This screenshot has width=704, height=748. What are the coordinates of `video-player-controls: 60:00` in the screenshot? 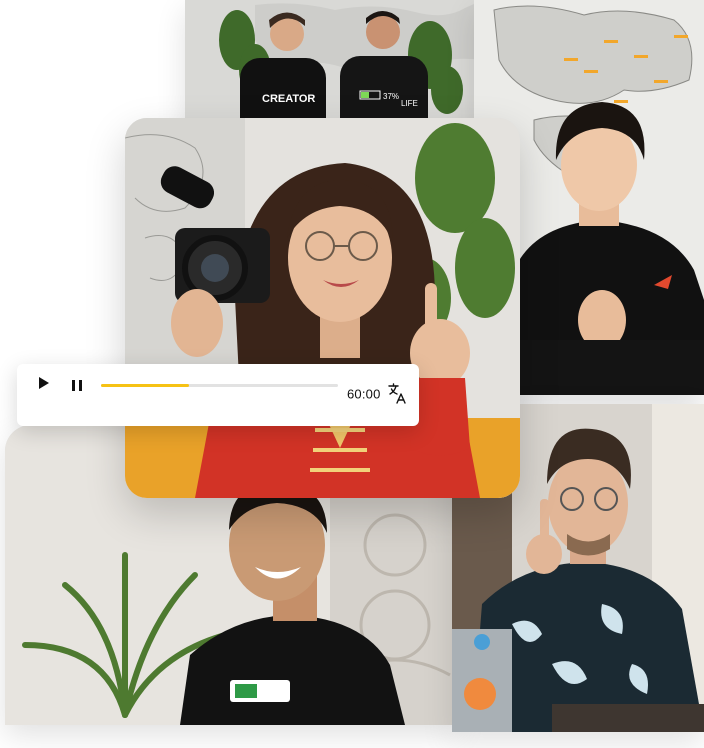 It's located at (218, 395).